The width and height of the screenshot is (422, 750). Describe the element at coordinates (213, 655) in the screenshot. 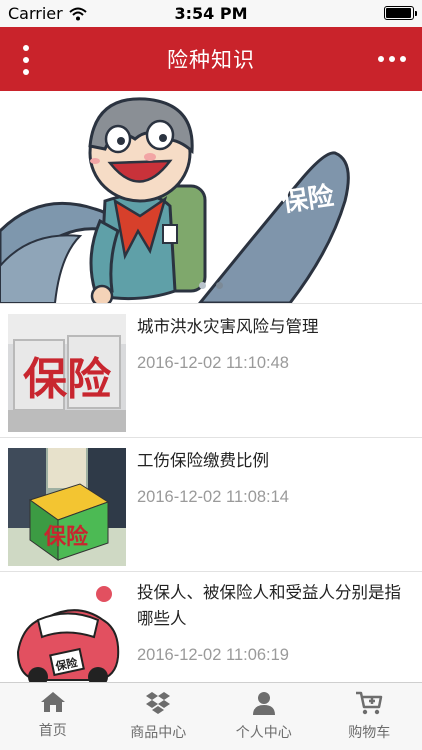

I see `news-date: 2016-12-02 11:06:19` at that location.